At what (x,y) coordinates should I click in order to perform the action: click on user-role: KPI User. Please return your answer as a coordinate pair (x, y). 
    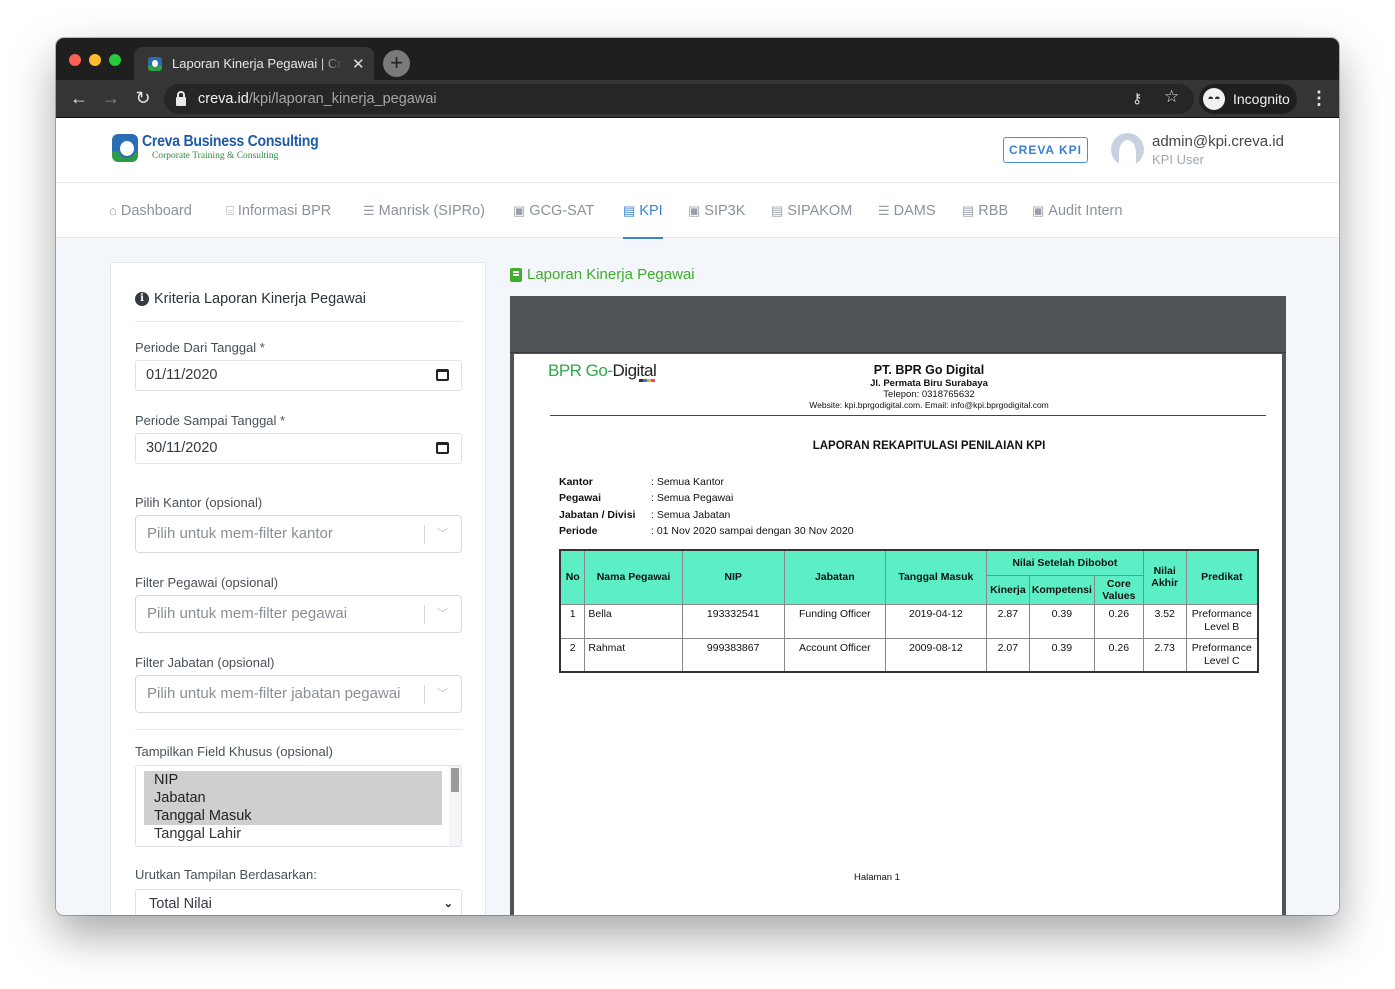
    Looking at the image, I should click on (1178, 159).